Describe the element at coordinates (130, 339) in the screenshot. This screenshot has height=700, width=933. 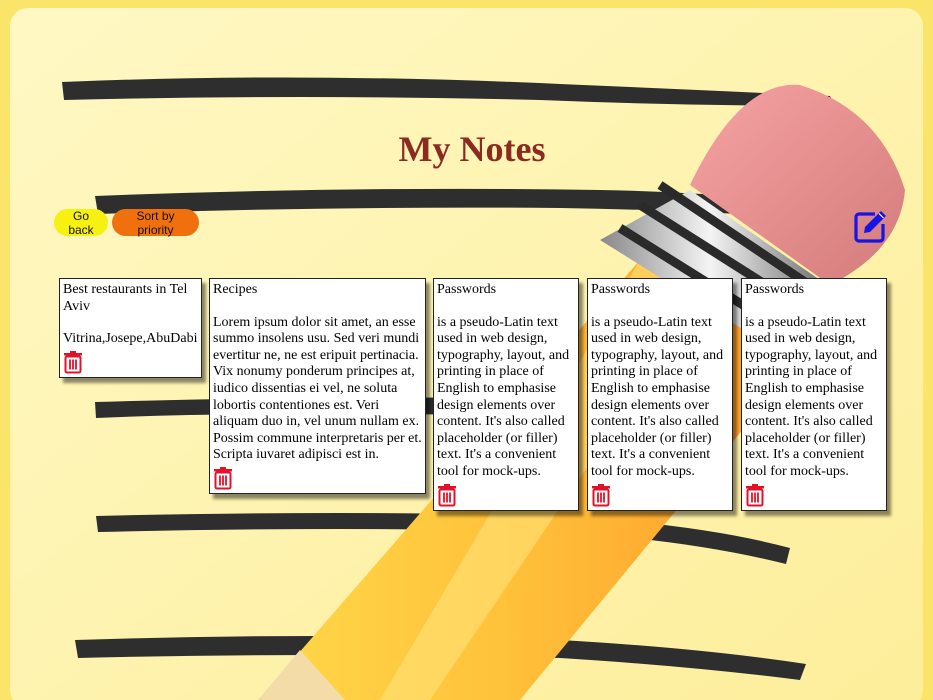
I see `note-body: Vitrina,Josepe,AbuDabi` at that location.